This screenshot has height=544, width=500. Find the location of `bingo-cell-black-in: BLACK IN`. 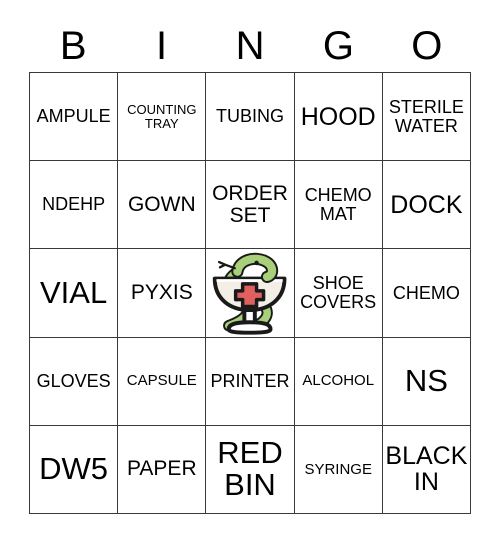

bingo-cell-black-in: BLACK IN is located at coordinates (426, 469).